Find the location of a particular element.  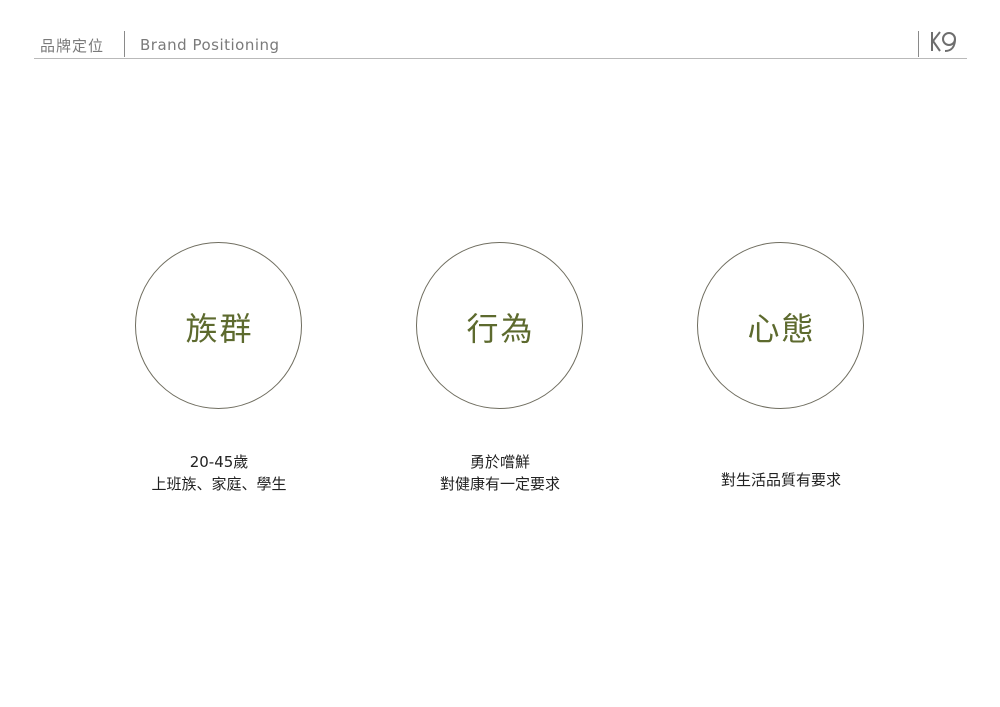

pillar-title: 族群 is located at coordinates (219, 328).